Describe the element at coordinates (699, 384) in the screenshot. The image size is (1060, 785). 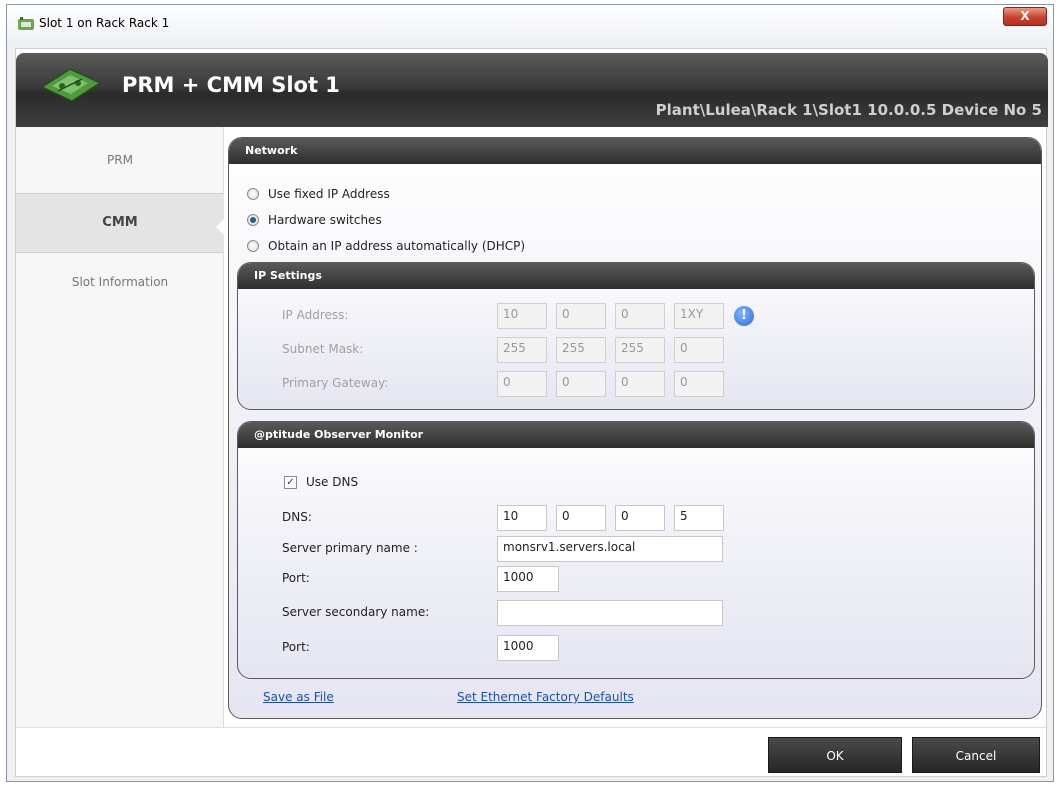
I see `gateway-octet-4: 0` at that location.